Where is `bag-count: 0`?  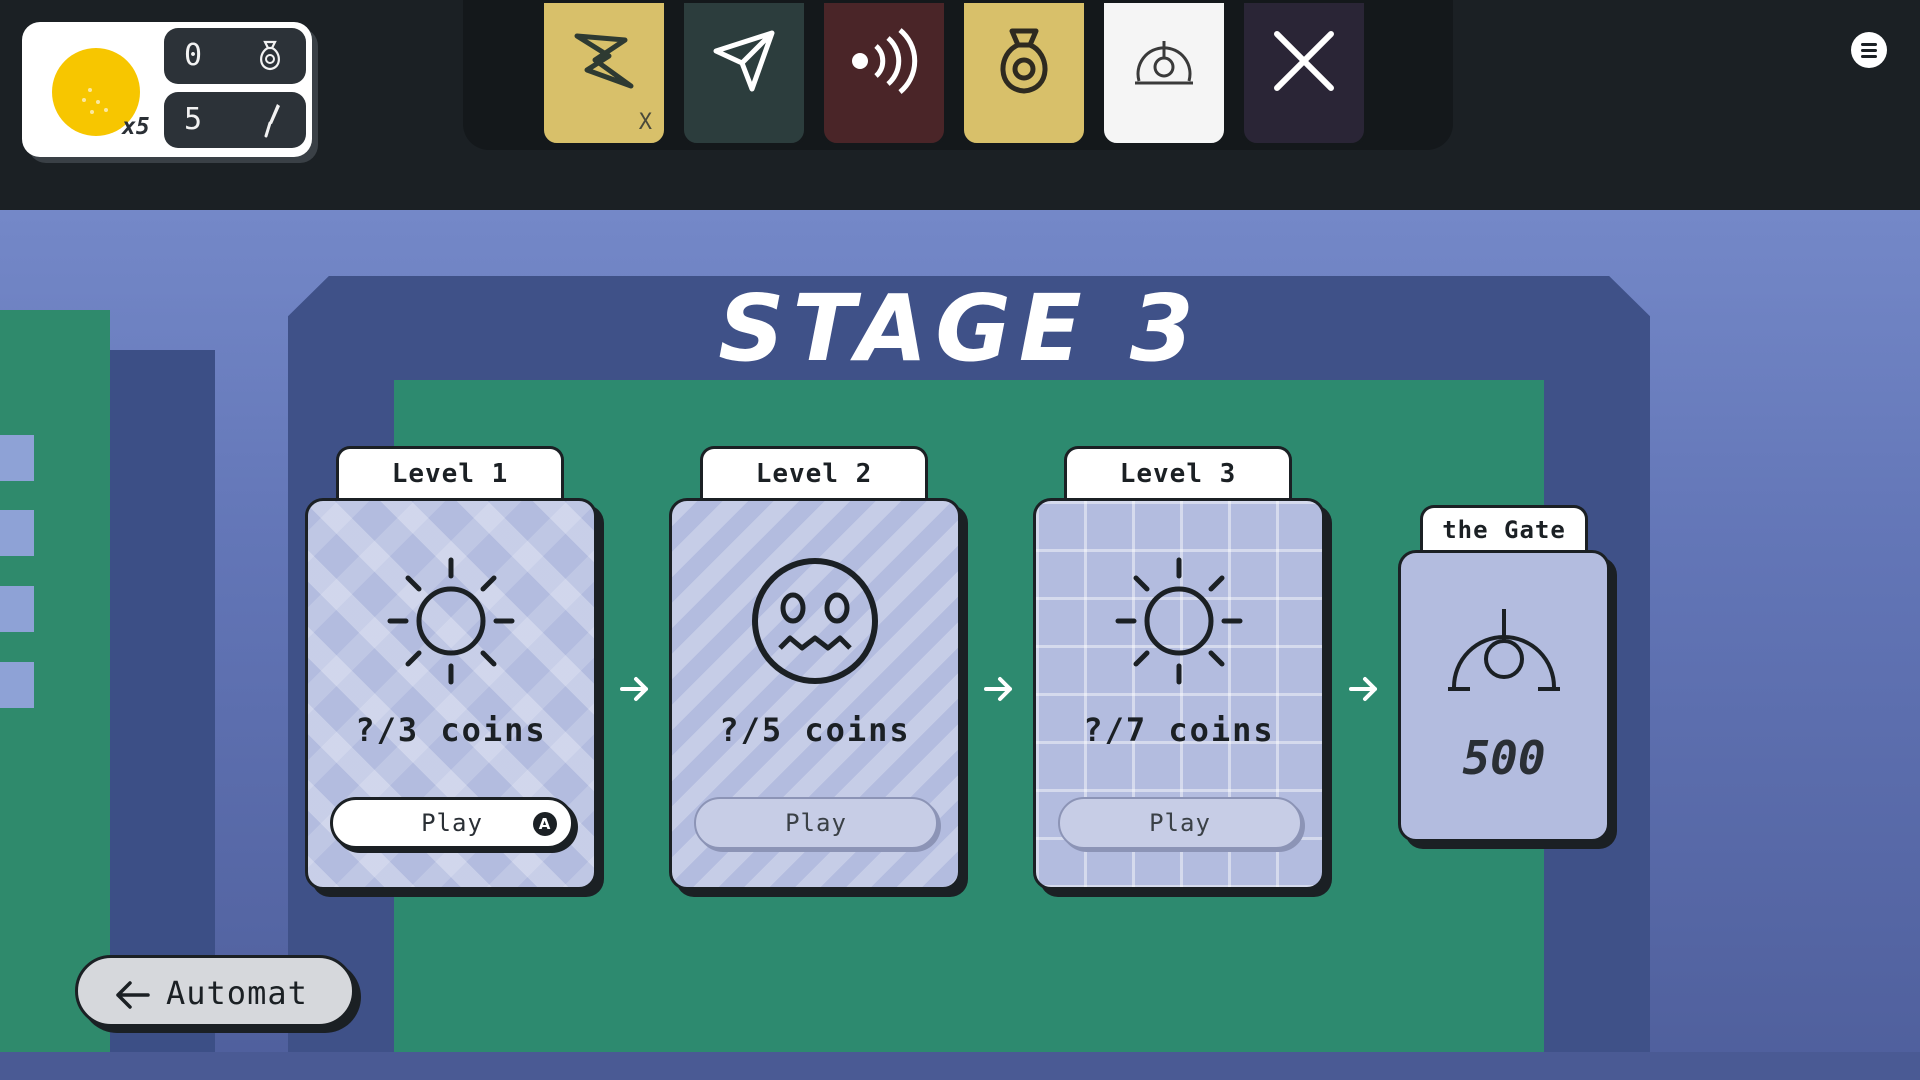 bag-count: 0 is located at coordinates (193, 55).